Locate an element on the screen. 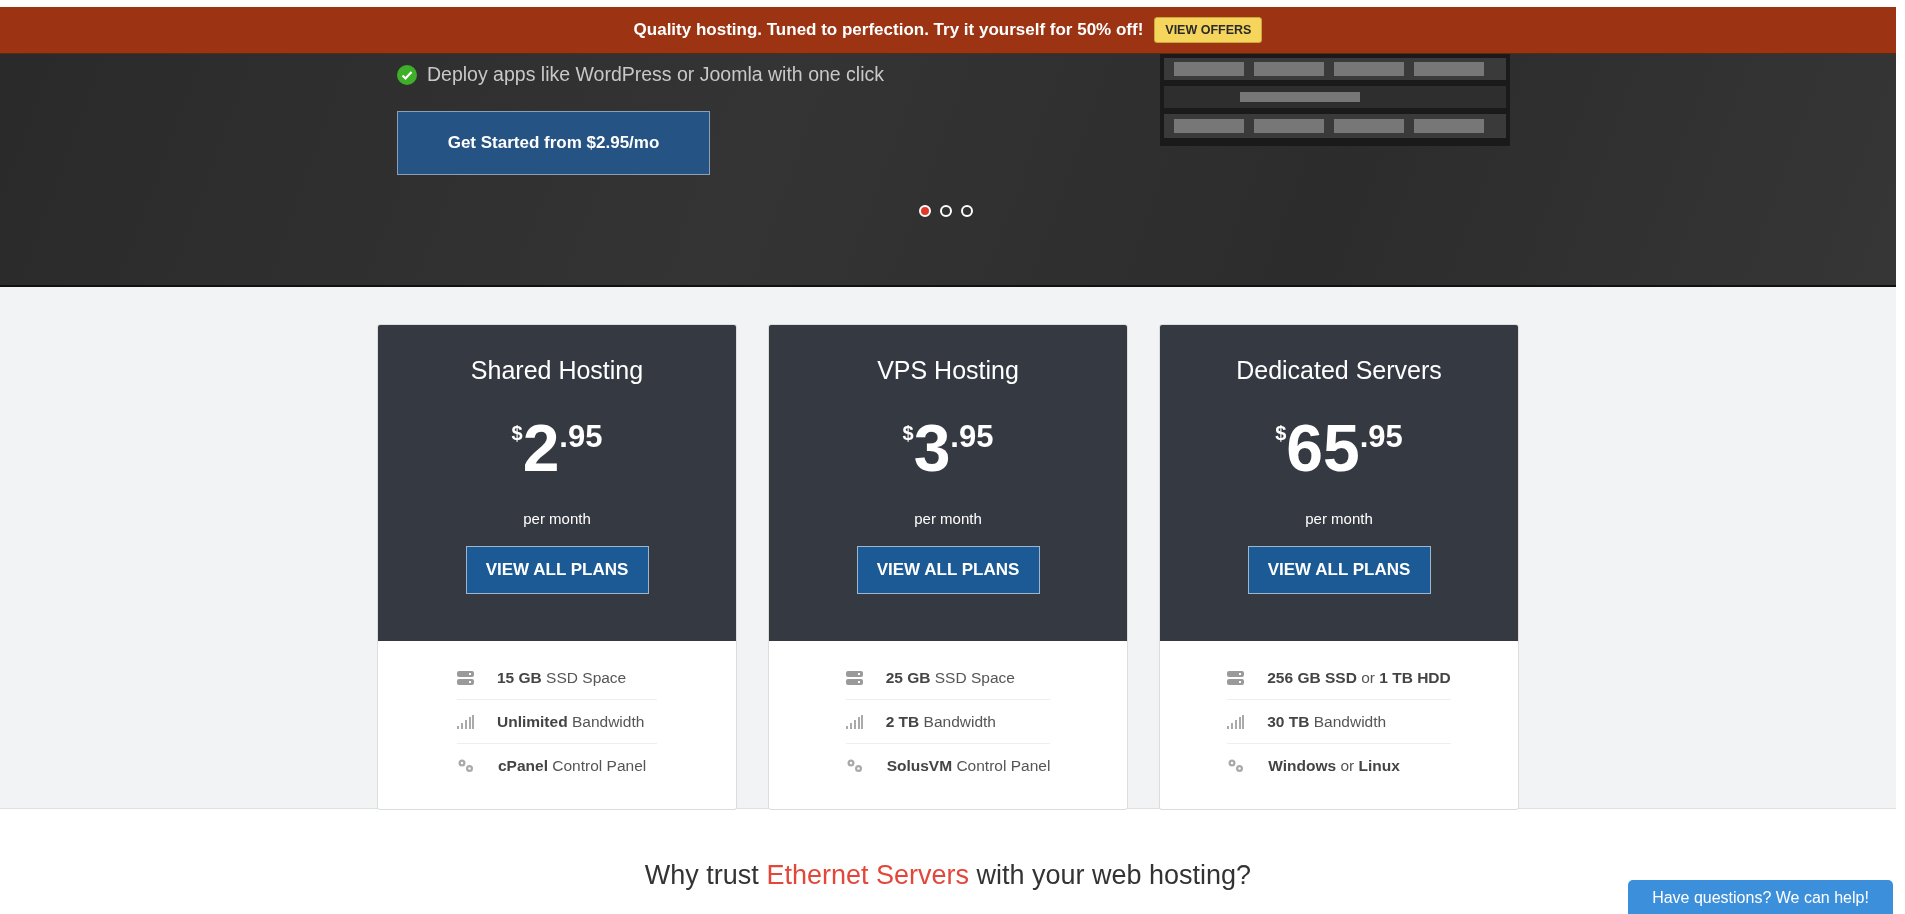 This screenshot has width=1905, height=914. section-heading: Why trust Ethernet Servers with your web hosting? is located at coordinates (948, 875).